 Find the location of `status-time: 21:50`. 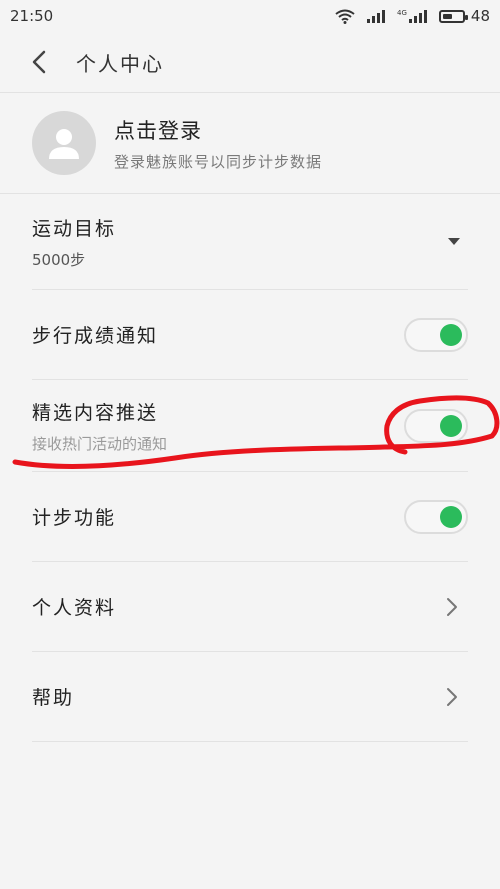

status-time: 21:50 is located at coordinates (32, 16).